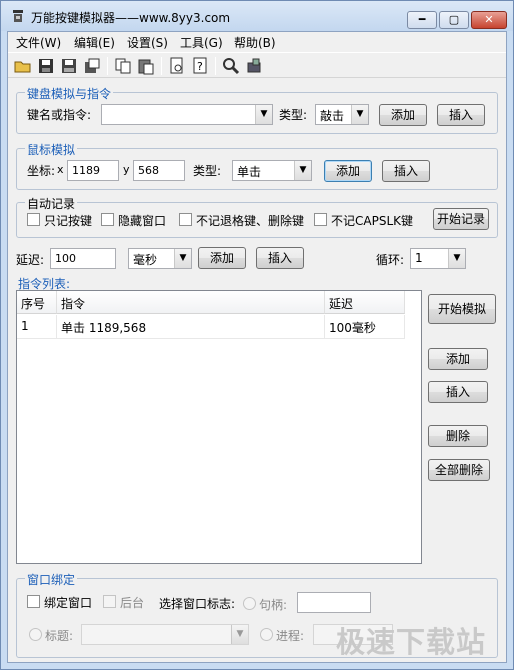 The height and width of the screenshot is (670, 514). Describe the element at coordinates (126, 169) in the screenshot. I see `y-label: y` at that location.